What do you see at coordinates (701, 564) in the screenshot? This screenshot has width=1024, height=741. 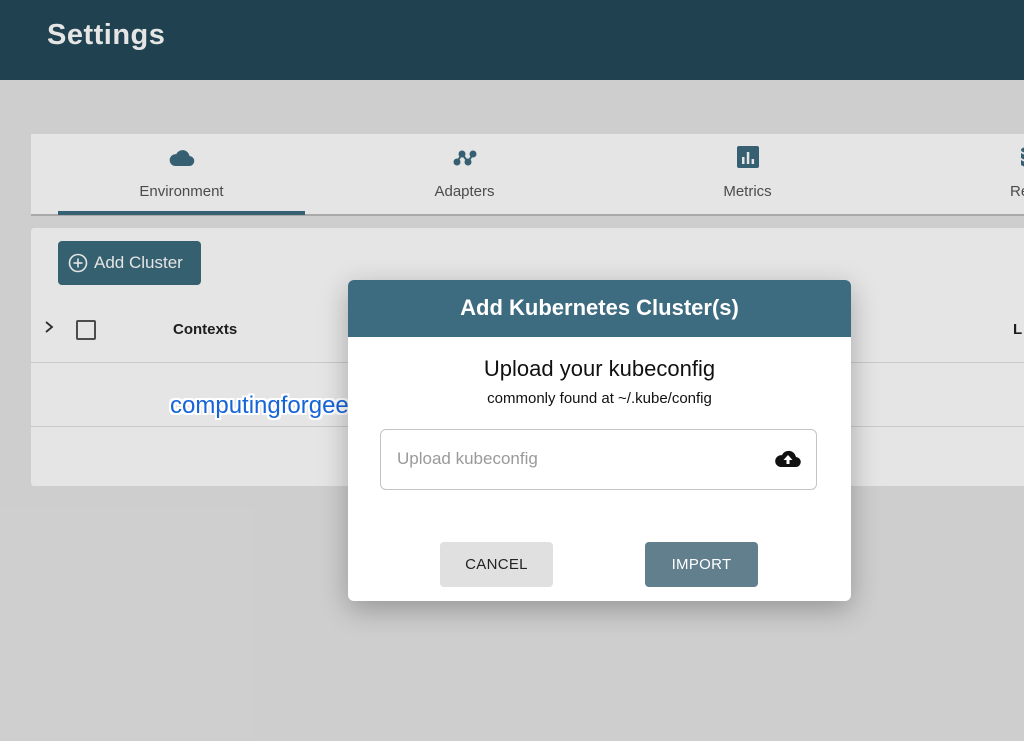 I see `import-button: IMPORT` at bounding box center [701, 564].